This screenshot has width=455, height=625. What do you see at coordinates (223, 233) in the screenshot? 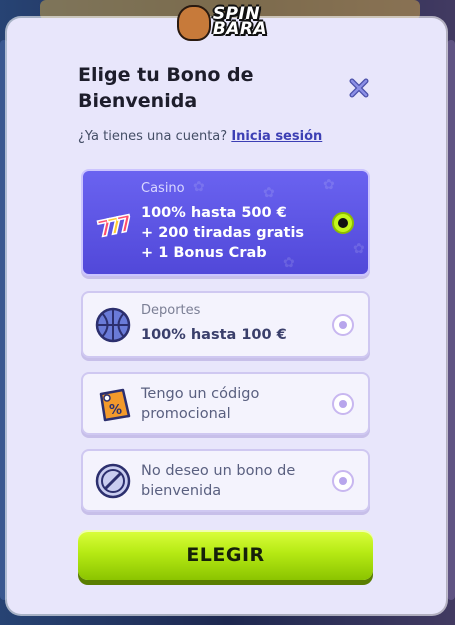
I see `option-line: + 200 tiradas gratis` at bounding box center [223, 233].